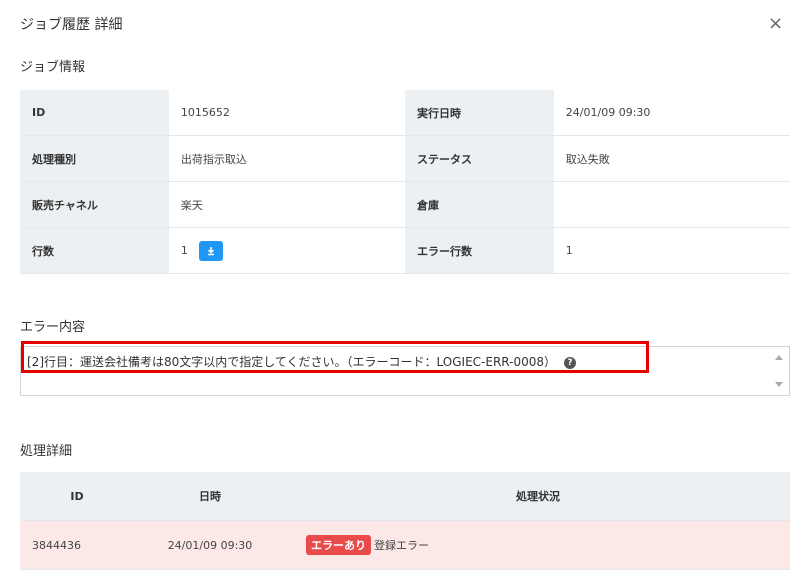 Image resolution: width=810 pixels, height=570 pixels. Describe the element at coordinates (46, 451) in the screenshot. I see `detail-heading: 処理詳細` at that location.